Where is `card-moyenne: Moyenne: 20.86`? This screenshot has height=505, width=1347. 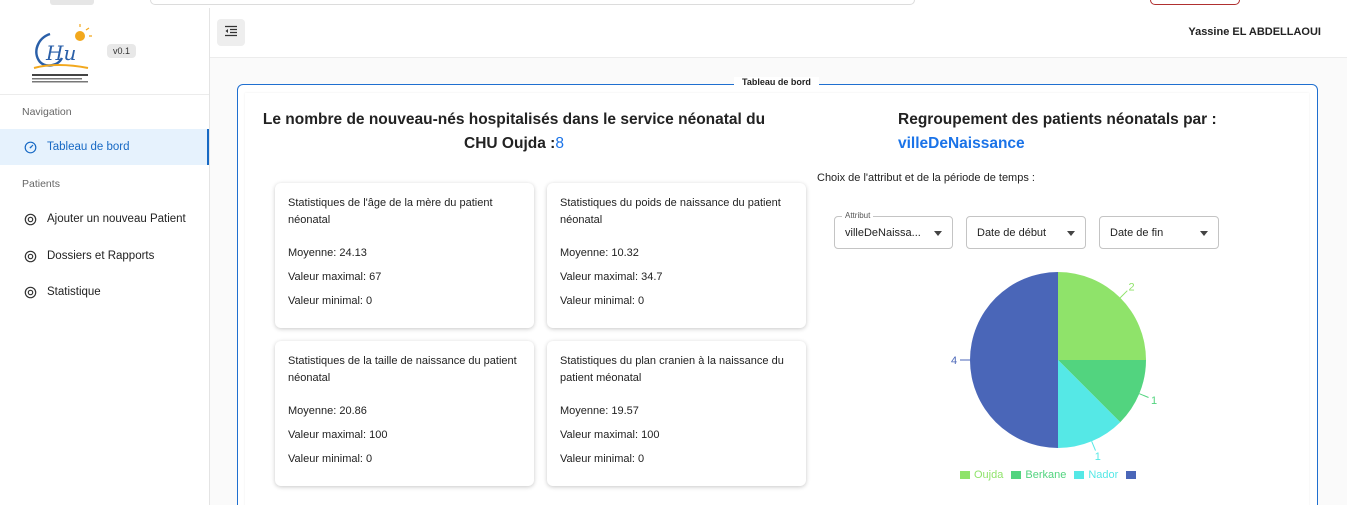 card-moyenne: Moyenne: 20.86 is located at coordinates (327, 411).